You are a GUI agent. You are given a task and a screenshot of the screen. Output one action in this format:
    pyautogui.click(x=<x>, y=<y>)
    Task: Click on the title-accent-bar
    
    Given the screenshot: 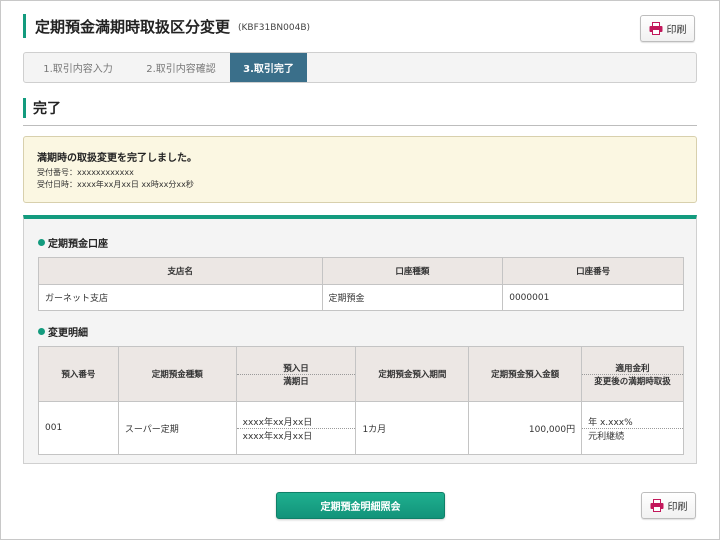 What is the action you would take?
    pyautogui.click(x=24, y=26)
    